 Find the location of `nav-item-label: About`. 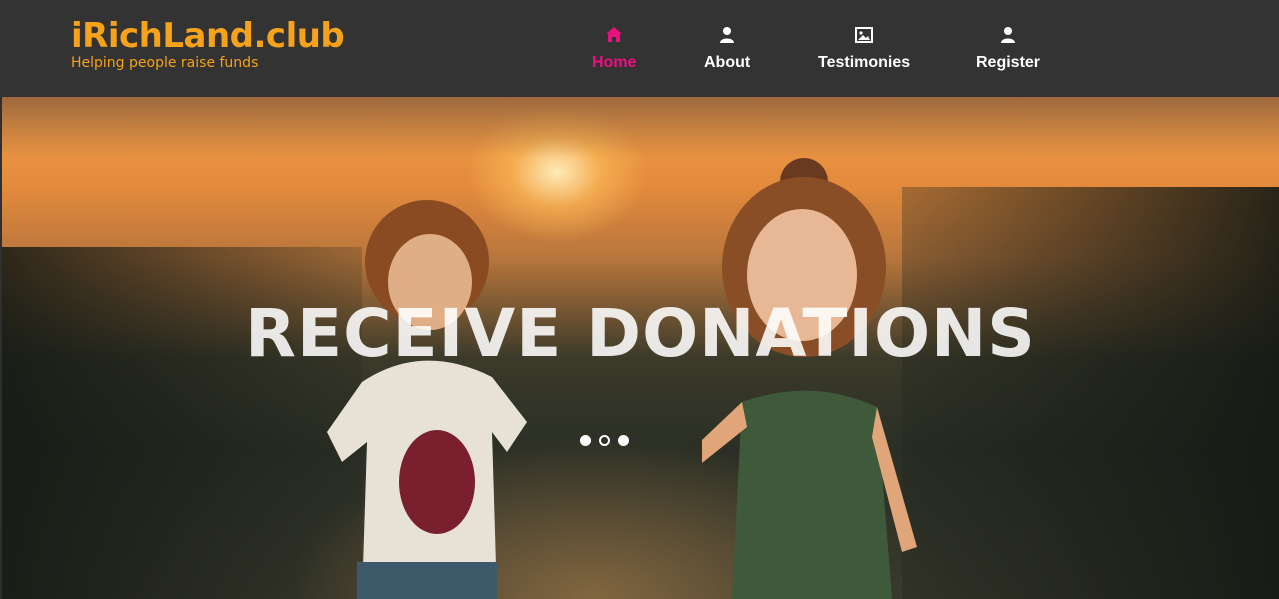

nav-item-label: About is located at coordinates (727, 63).